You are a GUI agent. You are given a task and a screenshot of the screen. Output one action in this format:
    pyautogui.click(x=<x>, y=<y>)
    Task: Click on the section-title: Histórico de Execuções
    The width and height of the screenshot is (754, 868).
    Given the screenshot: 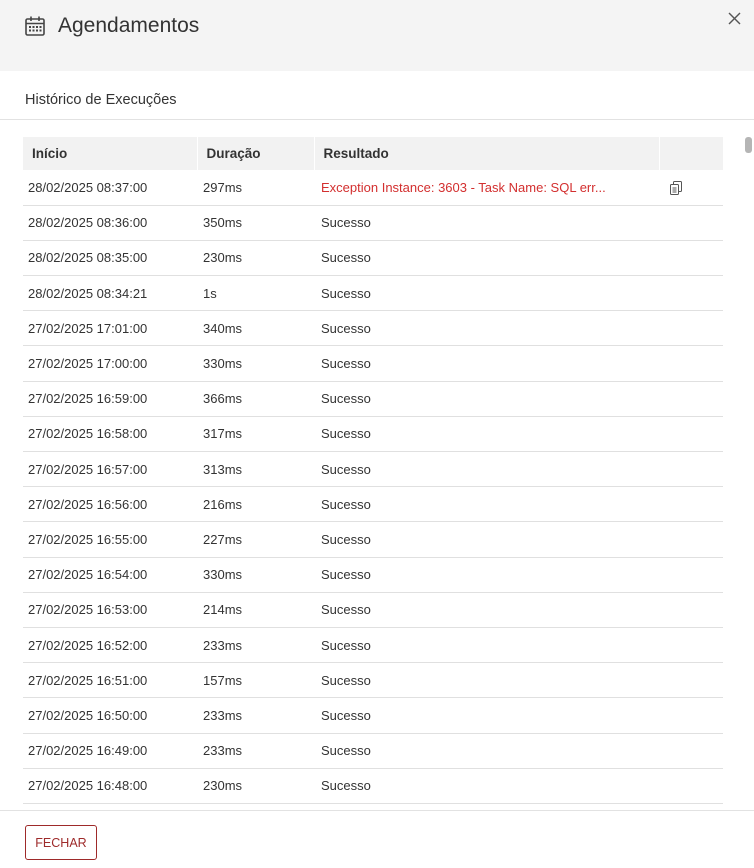 What is the action you would take?
    pyautogui.click(x=101, y=100)
    